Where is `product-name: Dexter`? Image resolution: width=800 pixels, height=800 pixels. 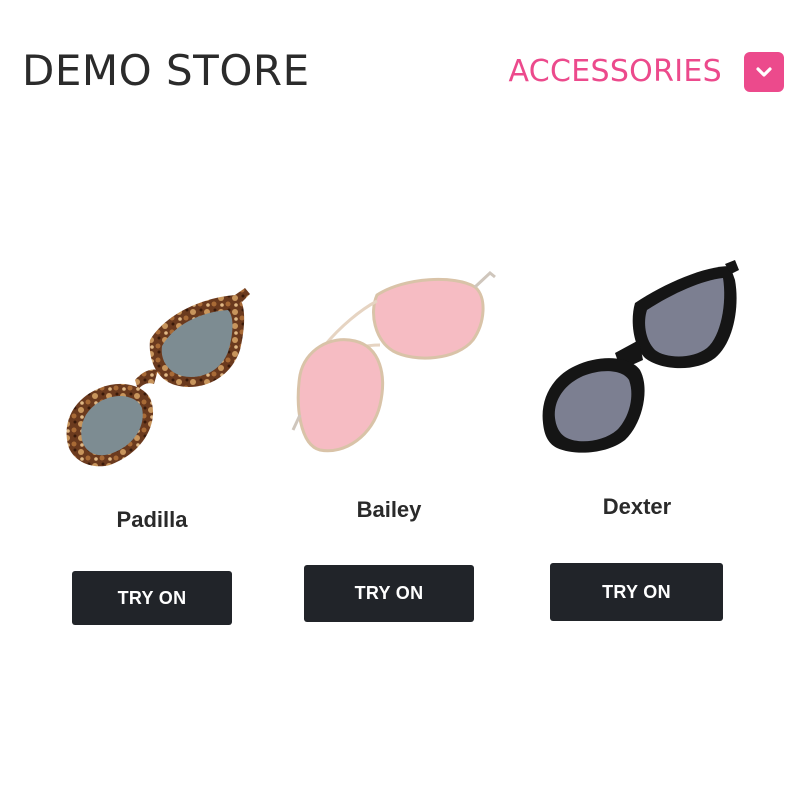
product-name: Dexter is located at coordinates (637, 506).